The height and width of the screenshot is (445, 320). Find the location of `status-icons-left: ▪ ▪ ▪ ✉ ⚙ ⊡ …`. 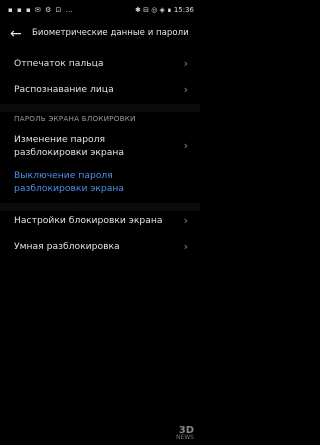

status-icons-left: ▪ ▪ ▪ ✉ ⚙ ⊡ … is located at coordinates (41, 10).